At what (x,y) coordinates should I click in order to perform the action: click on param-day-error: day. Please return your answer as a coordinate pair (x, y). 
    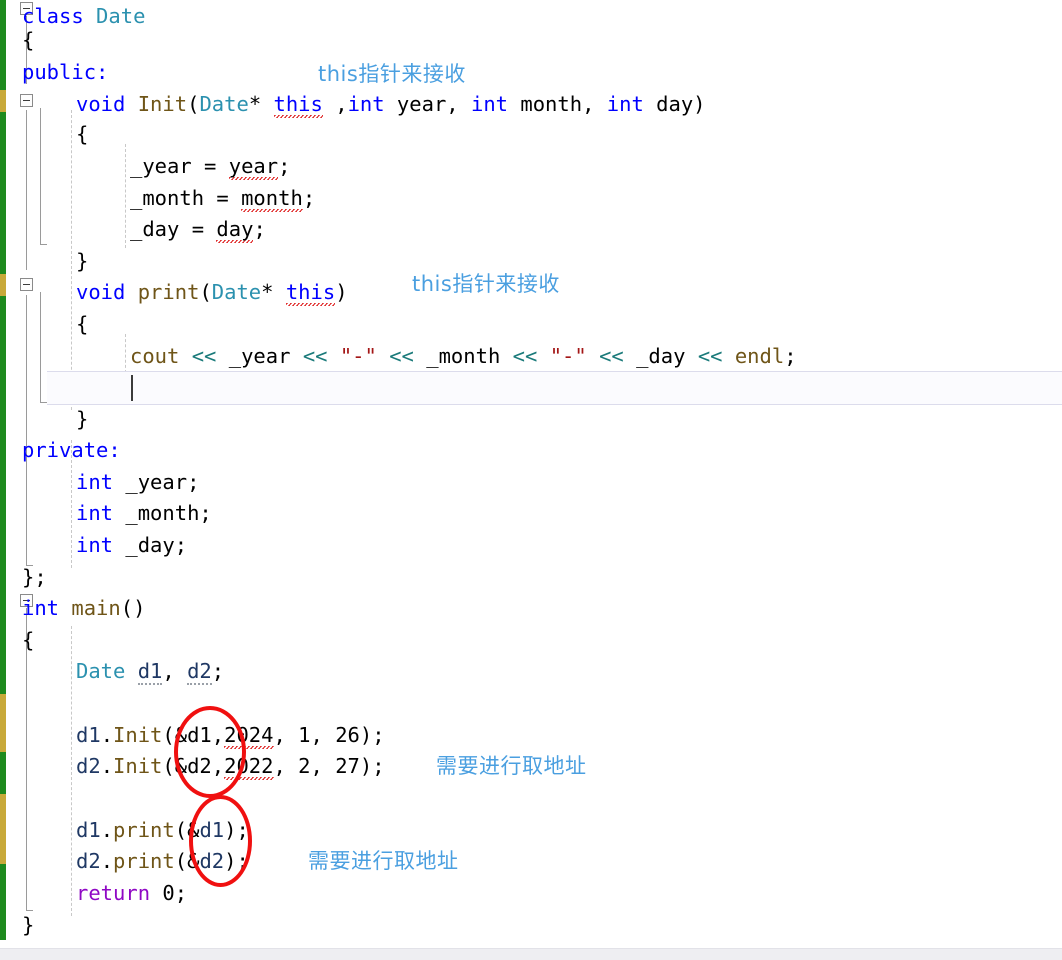
    Looking at the image, I should click on (235, 230).